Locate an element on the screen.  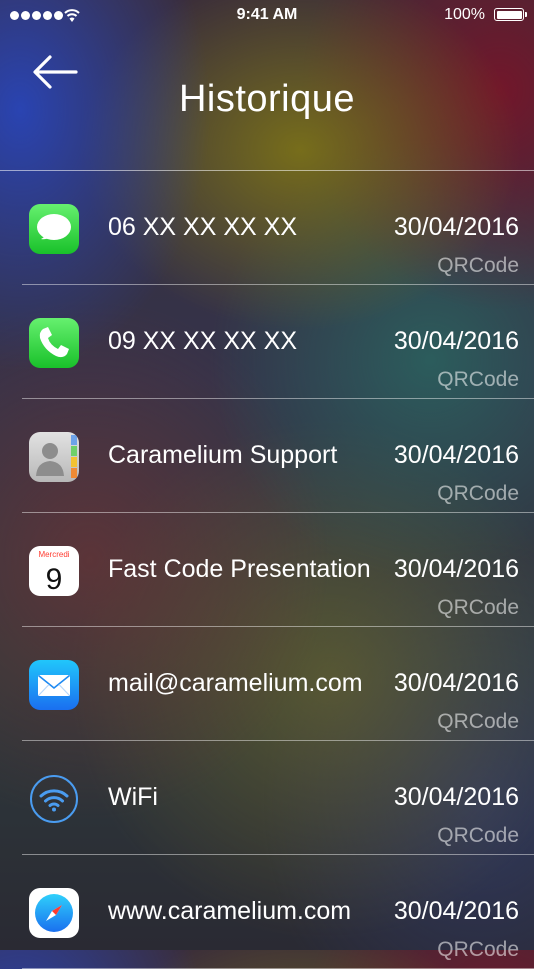
history-title: 09 XX XX XX XX is located at coordinates (202, 341).